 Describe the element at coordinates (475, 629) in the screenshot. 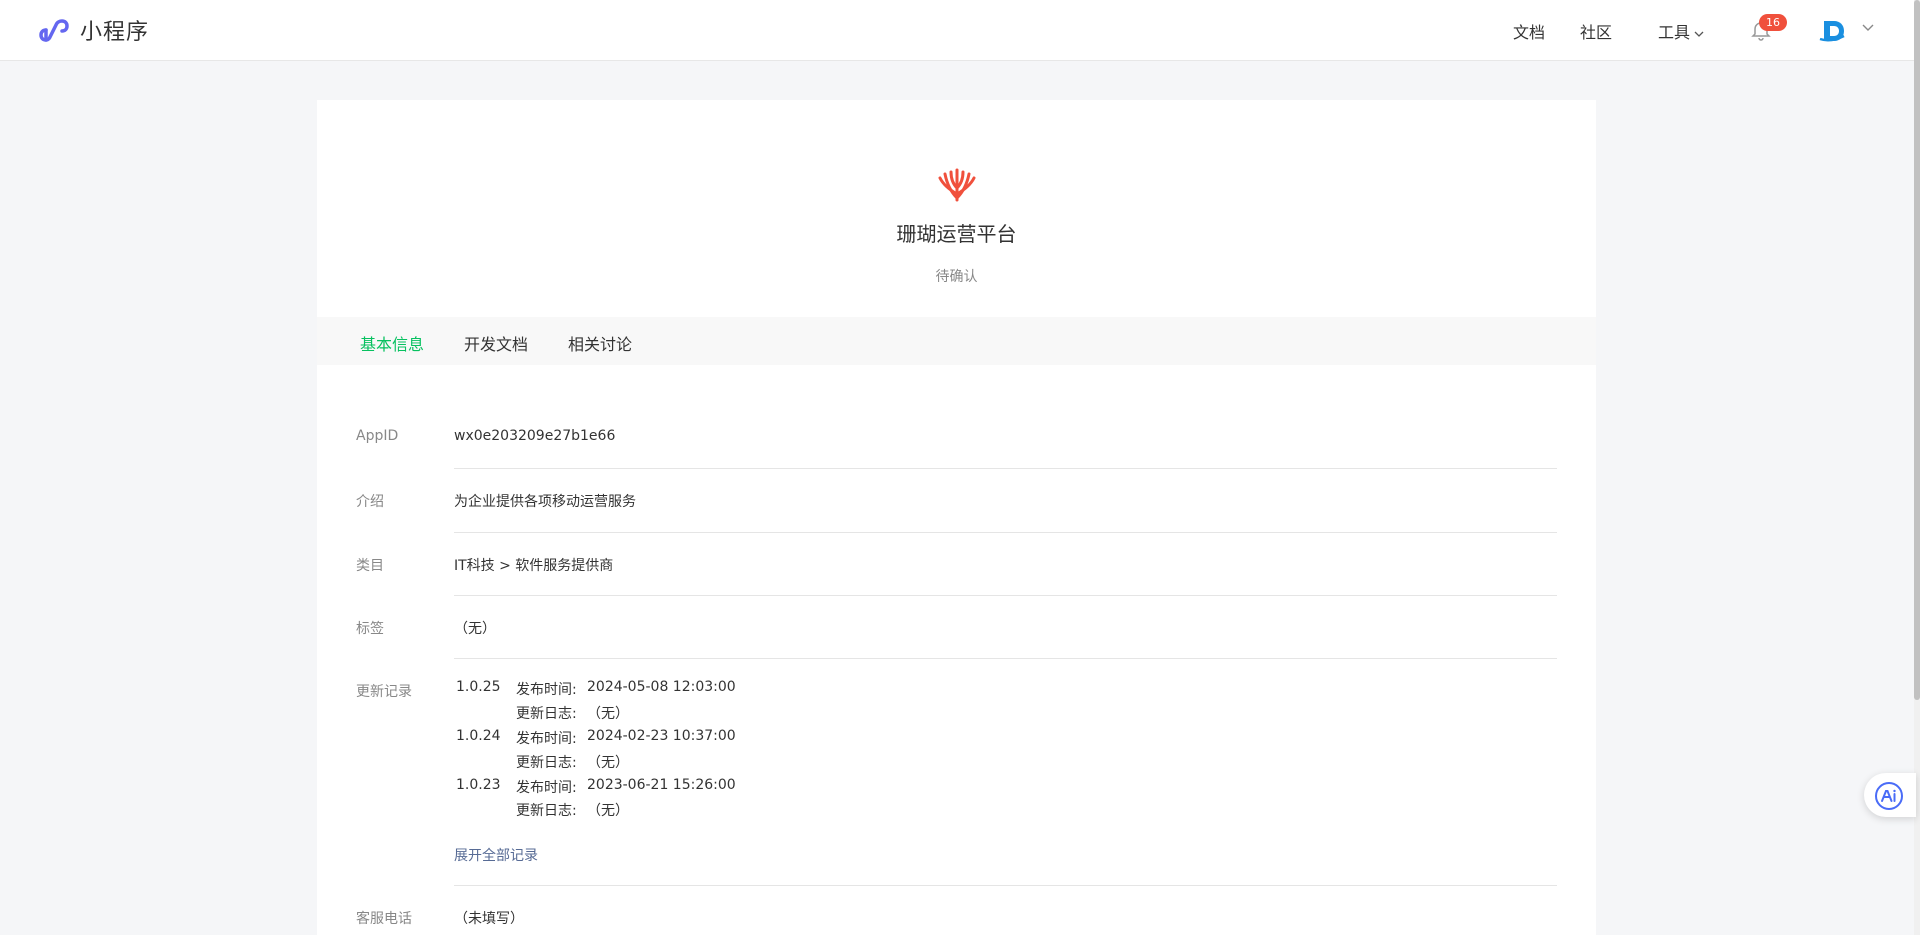

I see `tags-value: （无）` at that location.